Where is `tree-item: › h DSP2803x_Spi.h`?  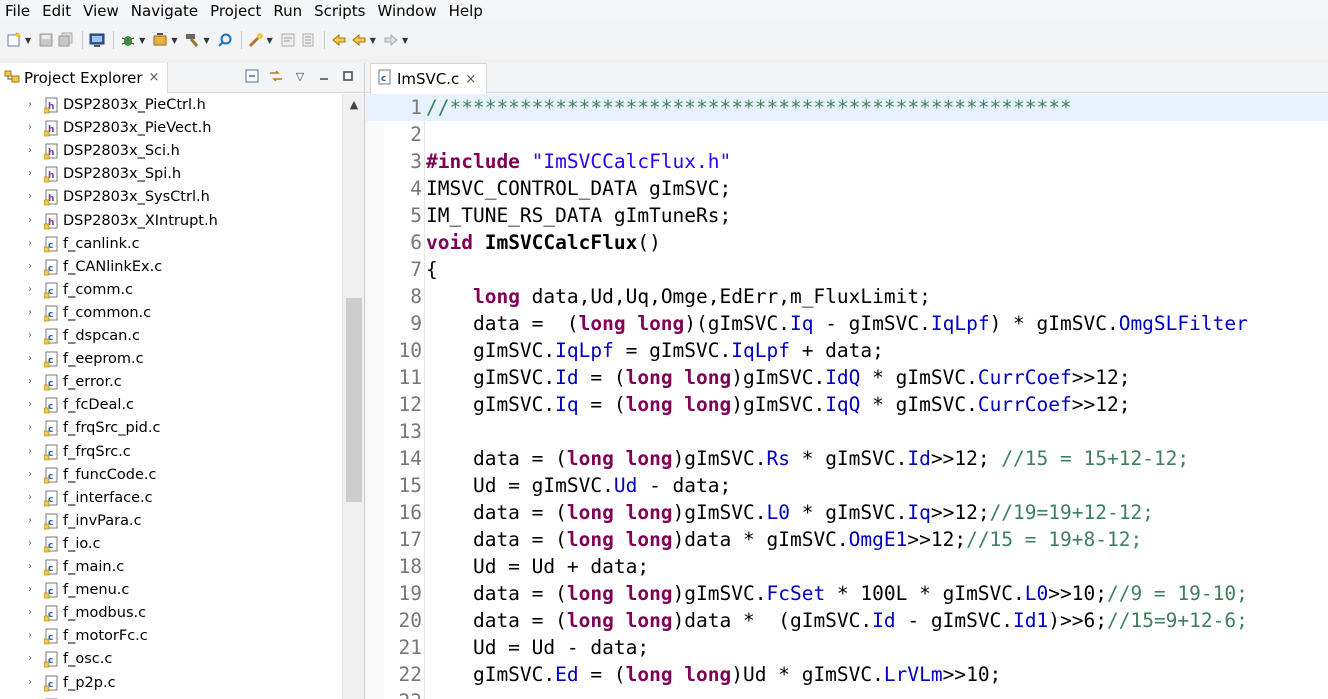 tree-item: › h DSP2803x_Spi.h is located at coordinates (171, 174).